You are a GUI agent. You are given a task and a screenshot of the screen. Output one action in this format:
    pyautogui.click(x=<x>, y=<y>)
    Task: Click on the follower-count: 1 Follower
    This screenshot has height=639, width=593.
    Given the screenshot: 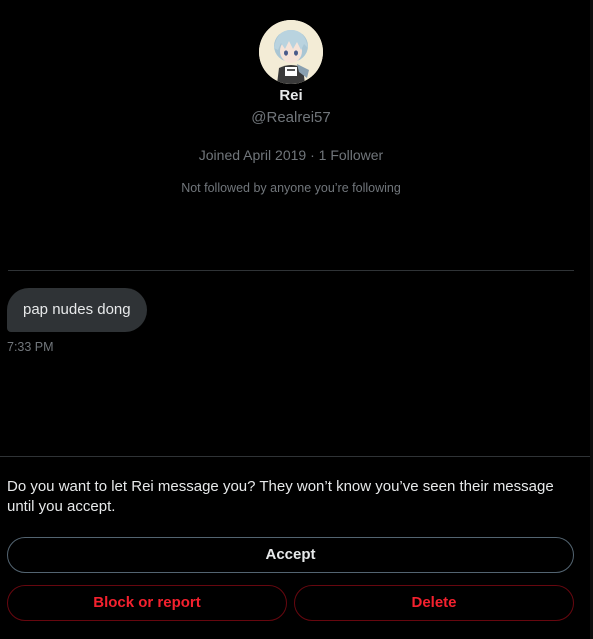 What is the action you would take?
    pyautogui.click(x=351, y=155)
    